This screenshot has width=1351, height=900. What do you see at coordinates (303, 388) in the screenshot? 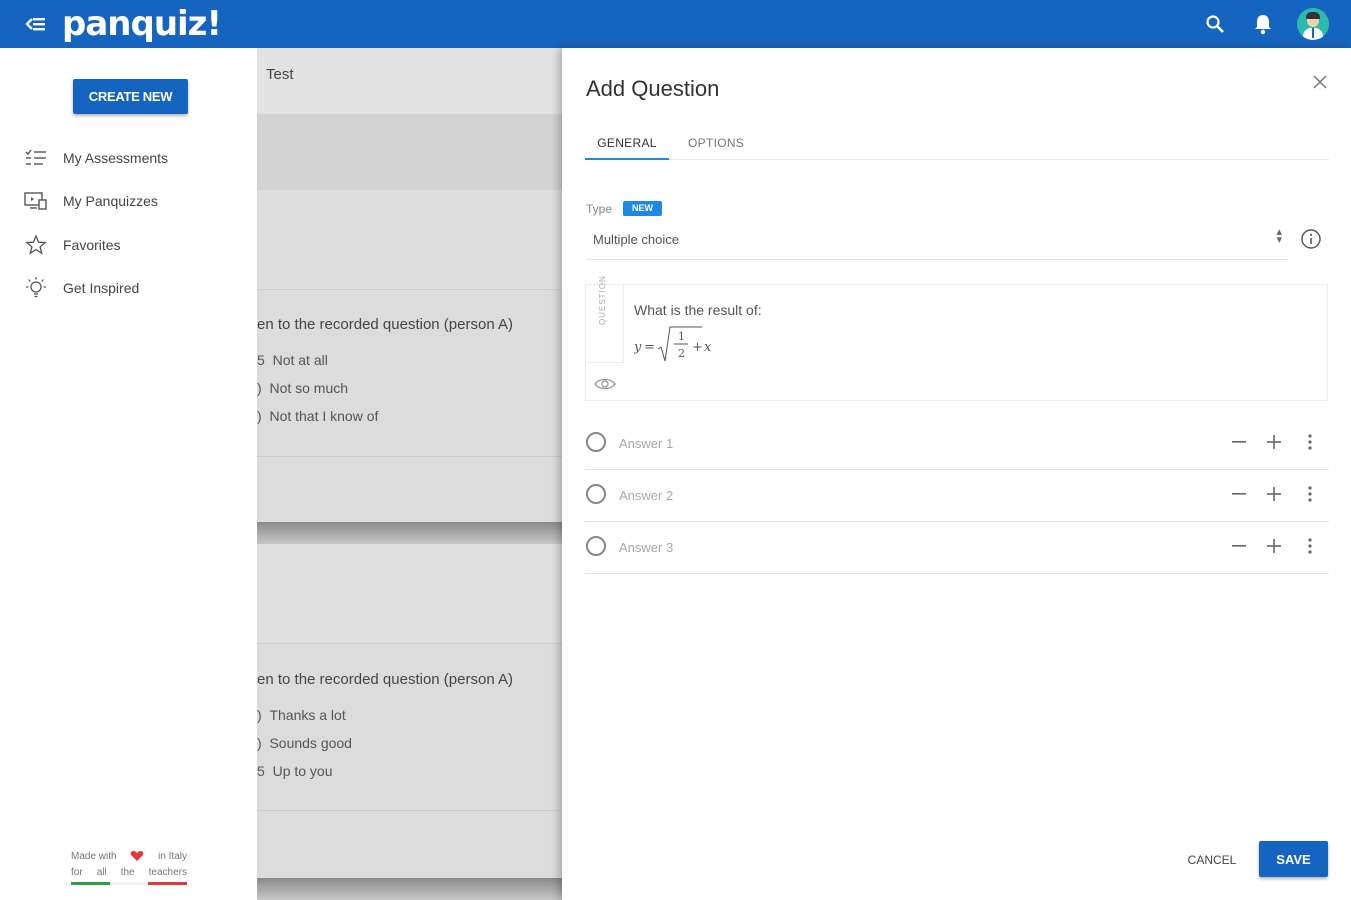
I see `bg-option: ) Not so much` at bounding box center [303, 388].